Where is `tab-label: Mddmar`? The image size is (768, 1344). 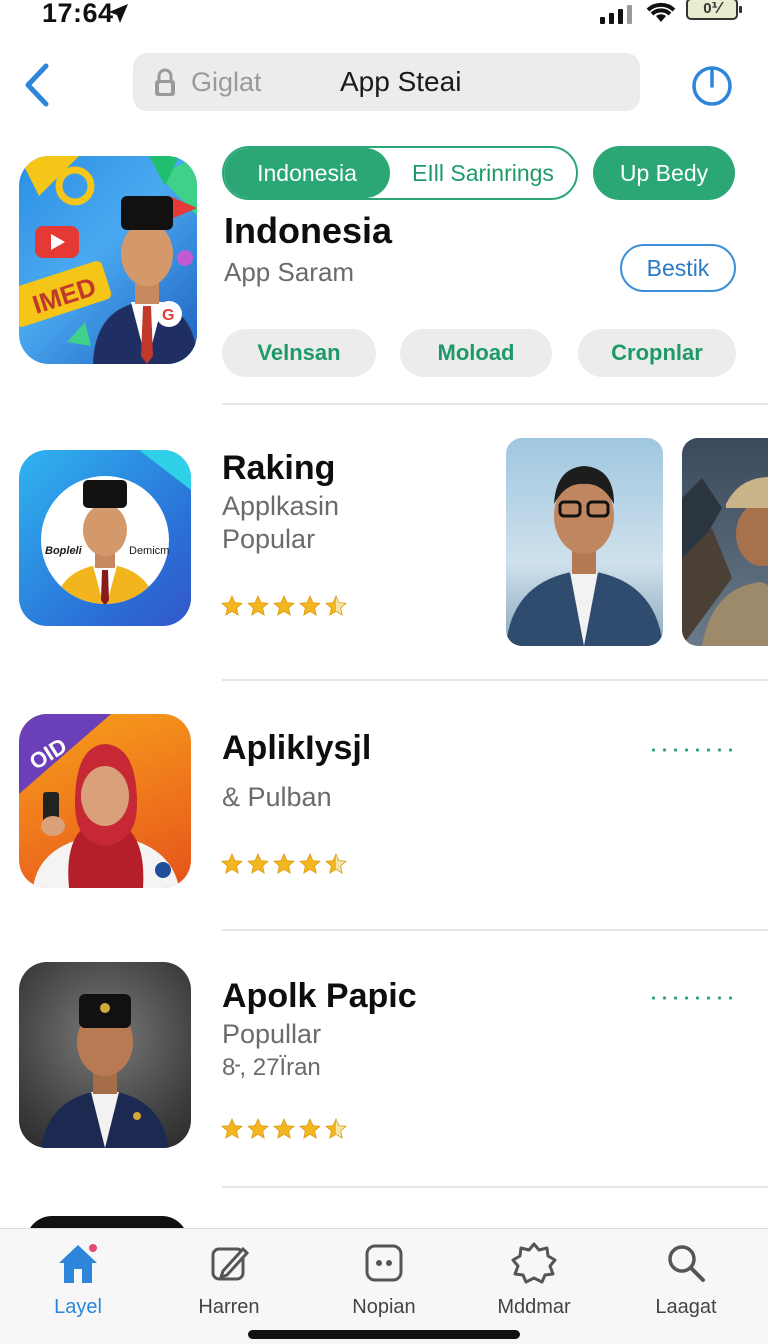
tab-label: Mddmar is located at coordinates (534, 1307).